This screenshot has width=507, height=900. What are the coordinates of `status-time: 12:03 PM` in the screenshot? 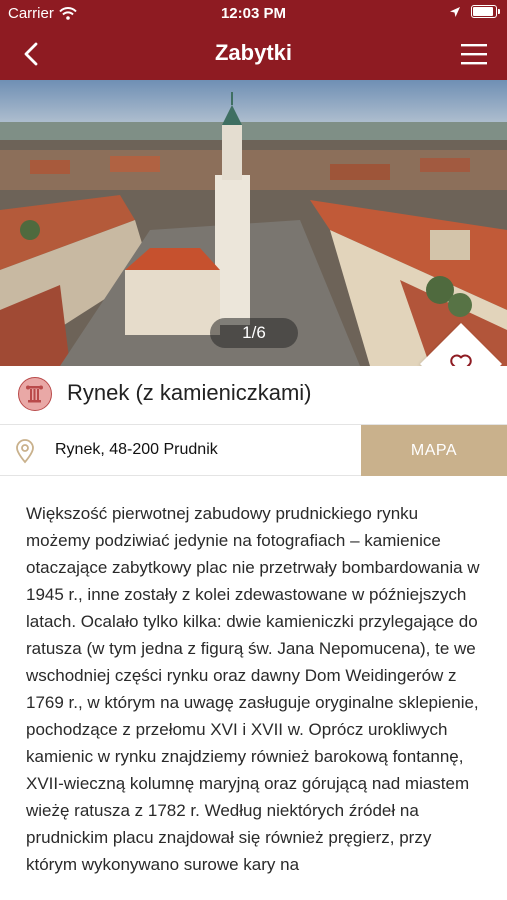 It's located at (253, 13).